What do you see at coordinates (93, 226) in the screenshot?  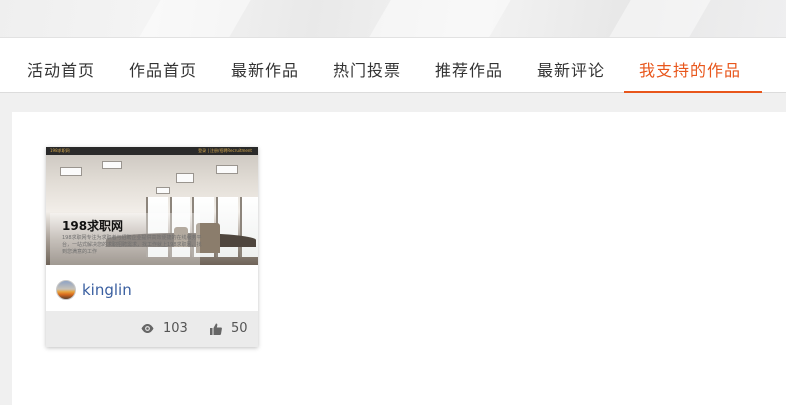 I see `thumbnail-title: 198求职网` at bounding box center [93, 226].